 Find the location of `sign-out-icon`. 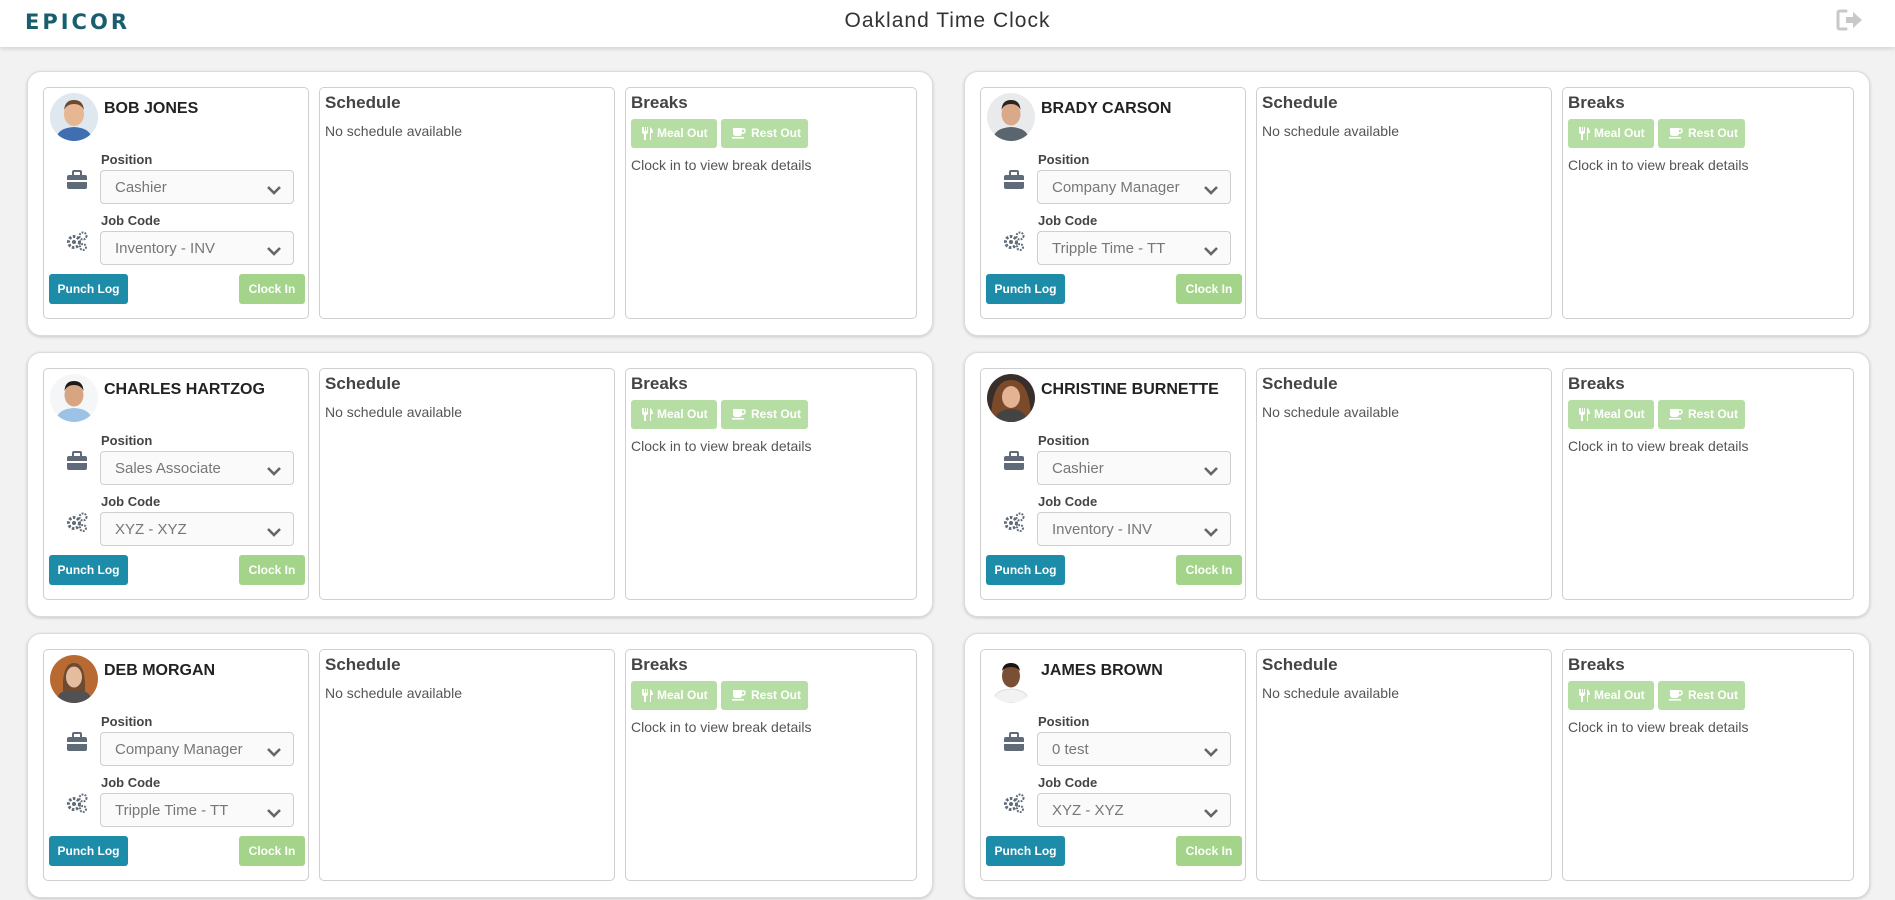

sign-out-icon is located at coordinates (1850, 20).